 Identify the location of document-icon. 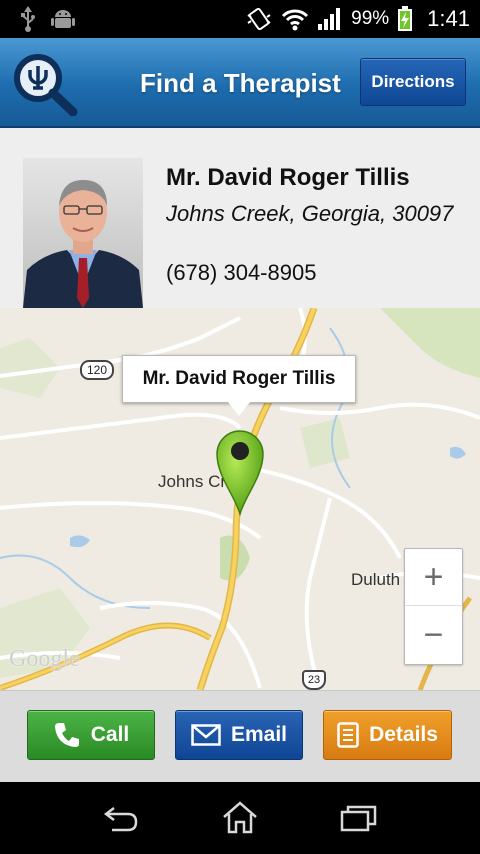
(348, 735).